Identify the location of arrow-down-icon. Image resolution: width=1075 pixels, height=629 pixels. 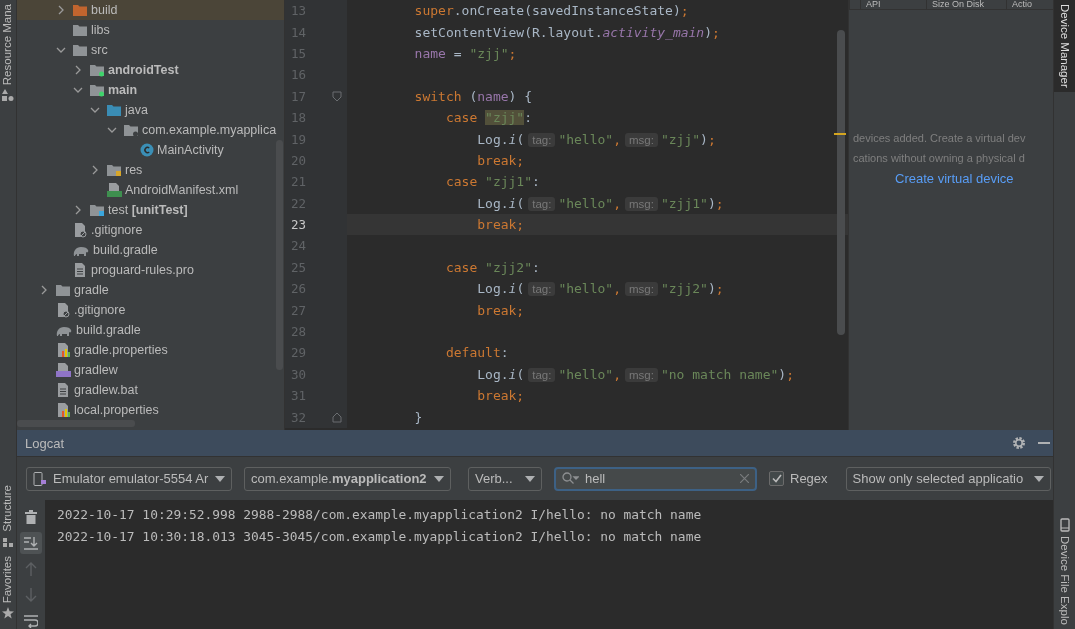
(31, 595).